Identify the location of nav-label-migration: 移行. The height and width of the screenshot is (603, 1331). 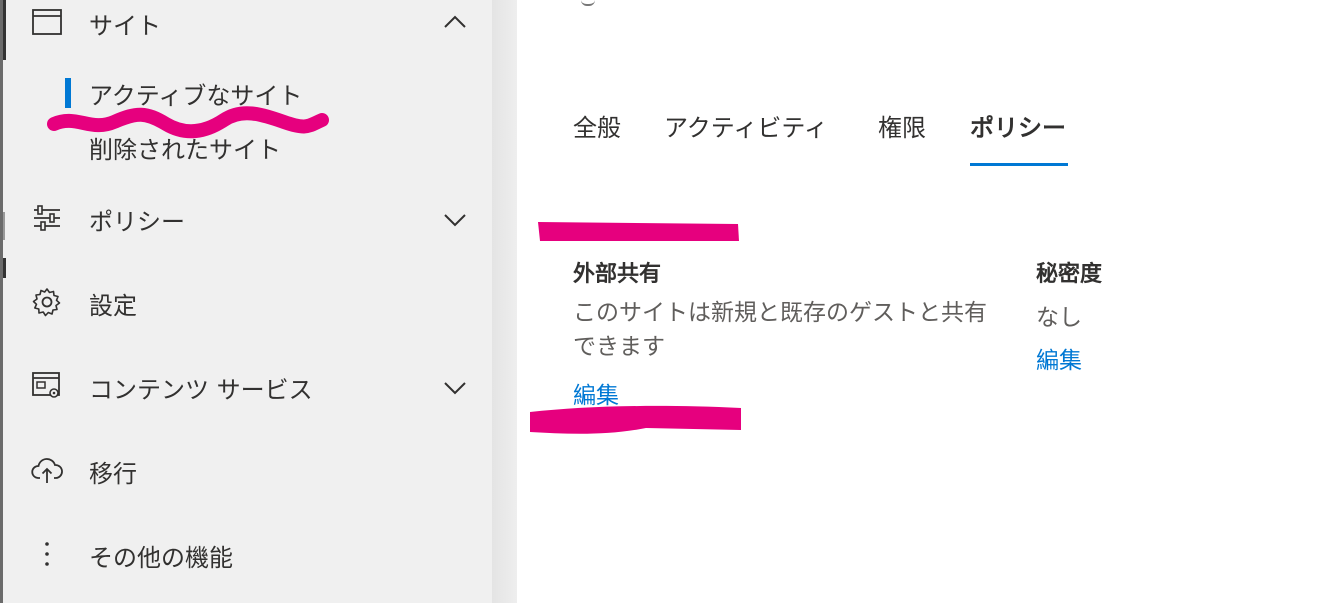
(113, 474).